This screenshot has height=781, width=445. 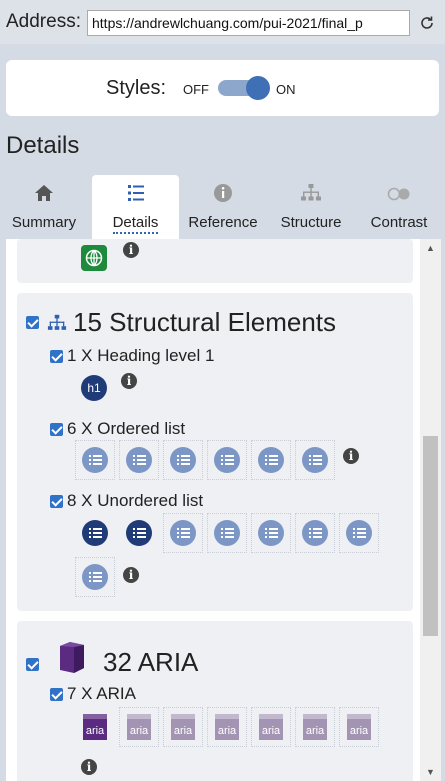 I want to click on styles-on-label: ON, so click(x=286, y=89).